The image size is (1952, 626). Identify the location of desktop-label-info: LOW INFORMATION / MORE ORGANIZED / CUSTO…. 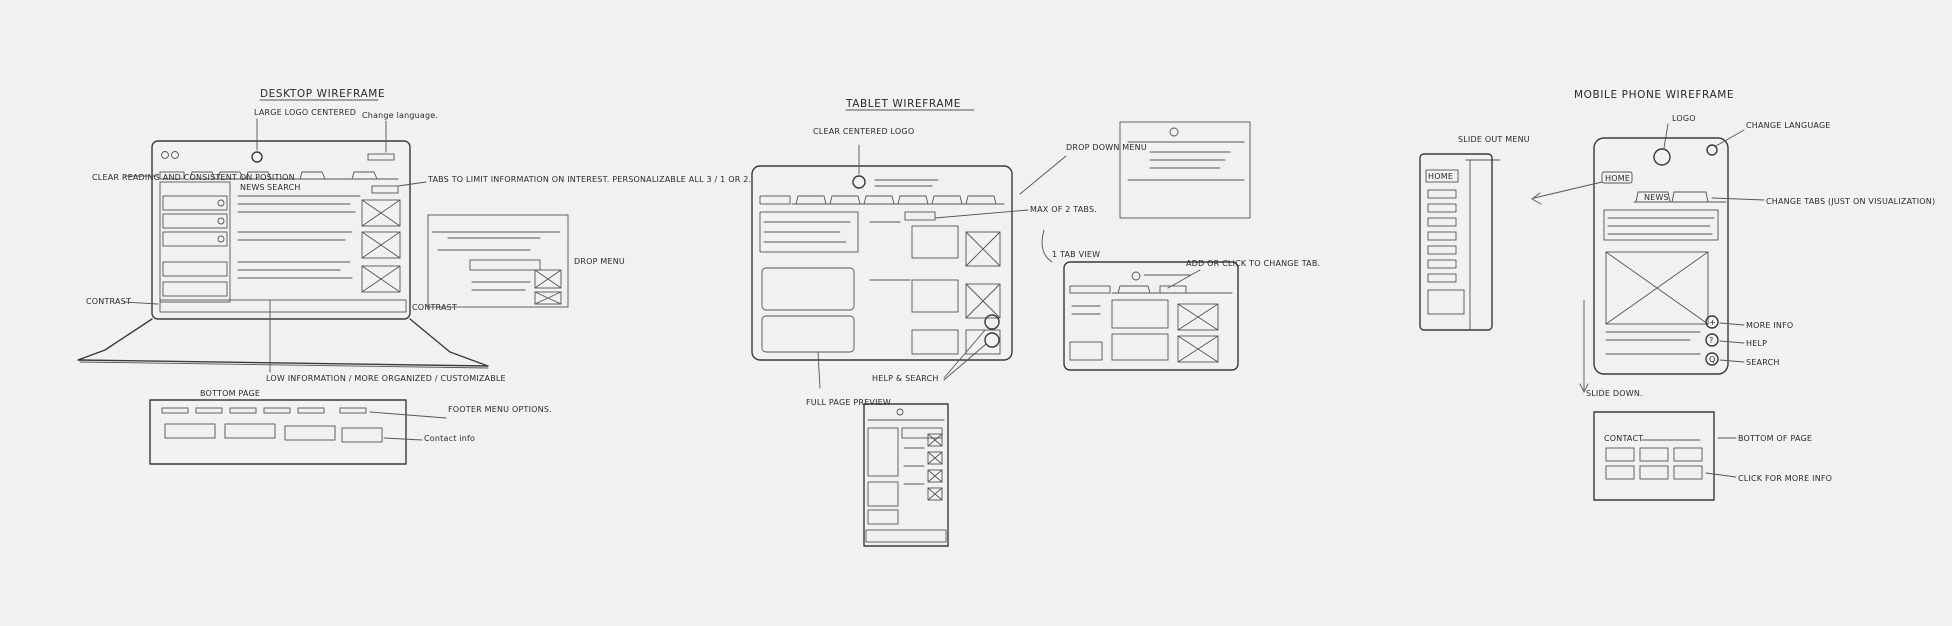
(386, 378).